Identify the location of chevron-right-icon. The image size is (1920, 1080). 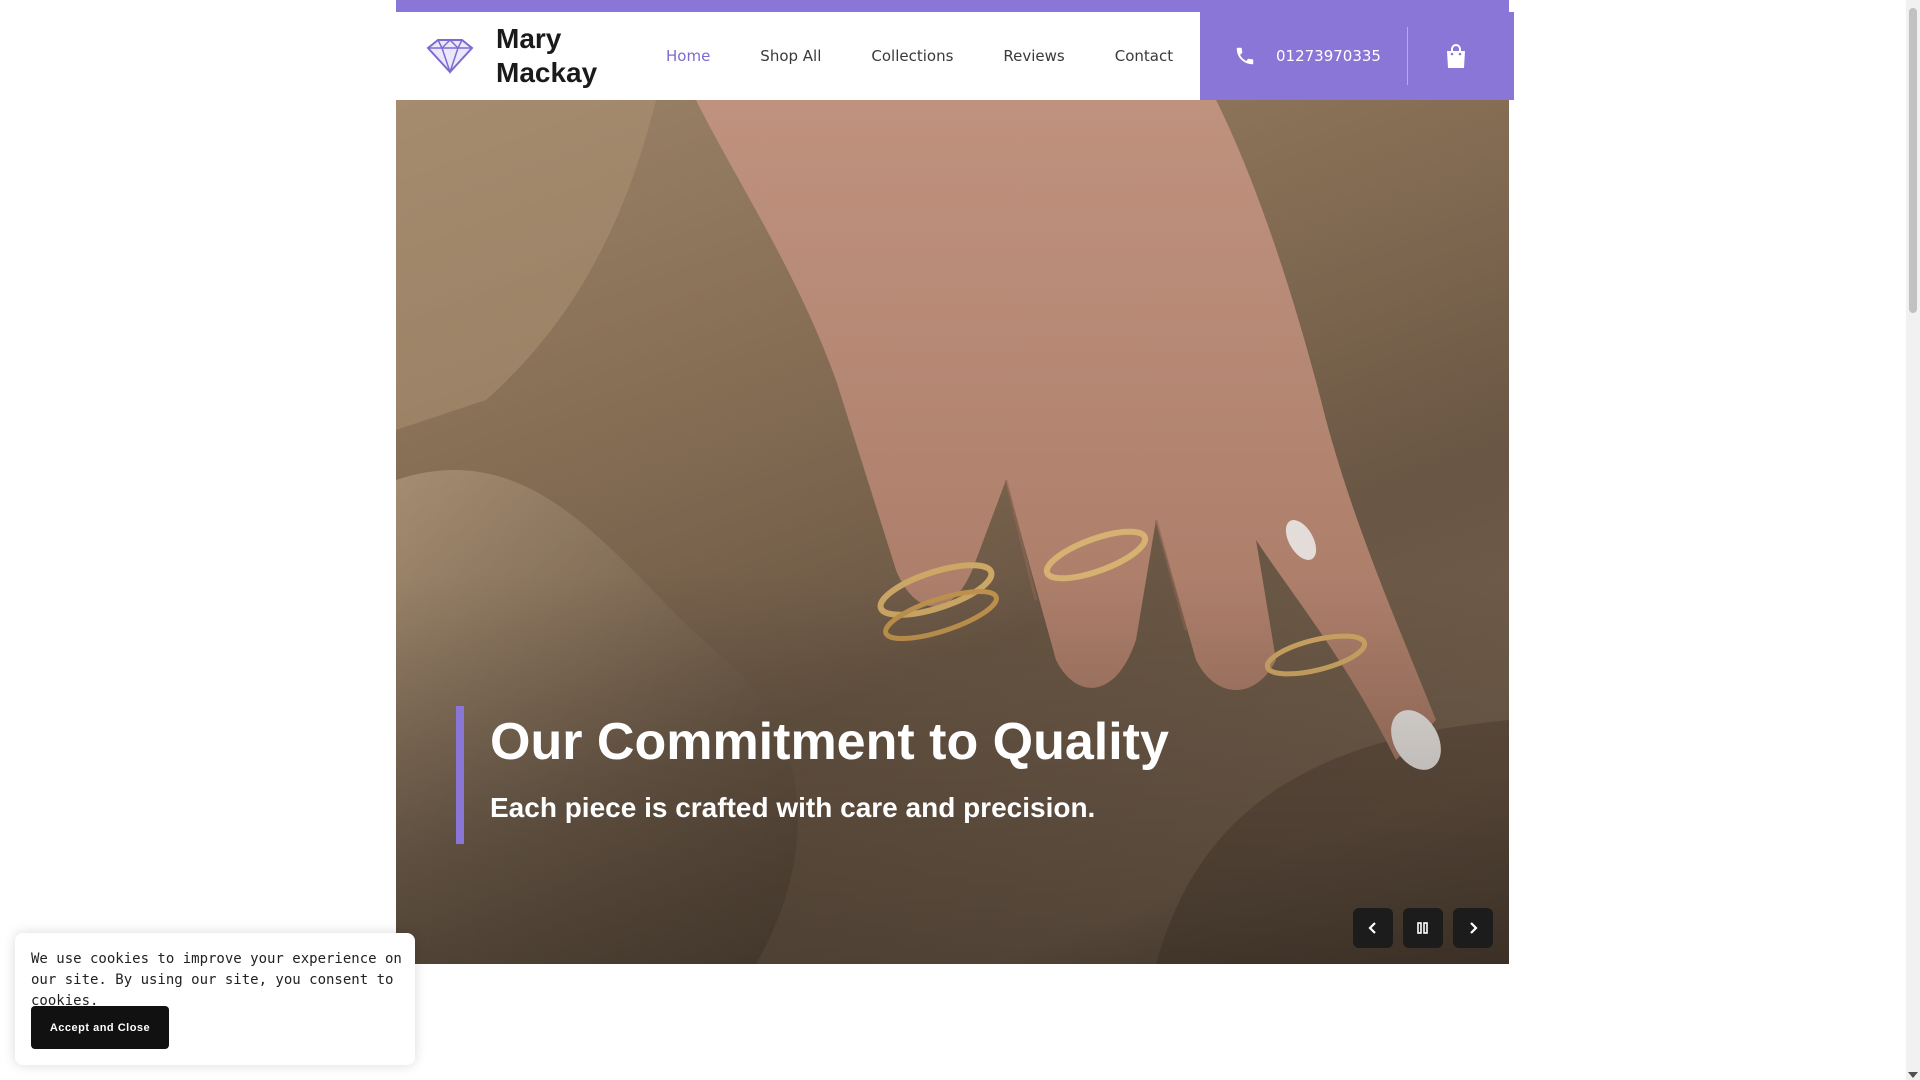
(1474, 928).